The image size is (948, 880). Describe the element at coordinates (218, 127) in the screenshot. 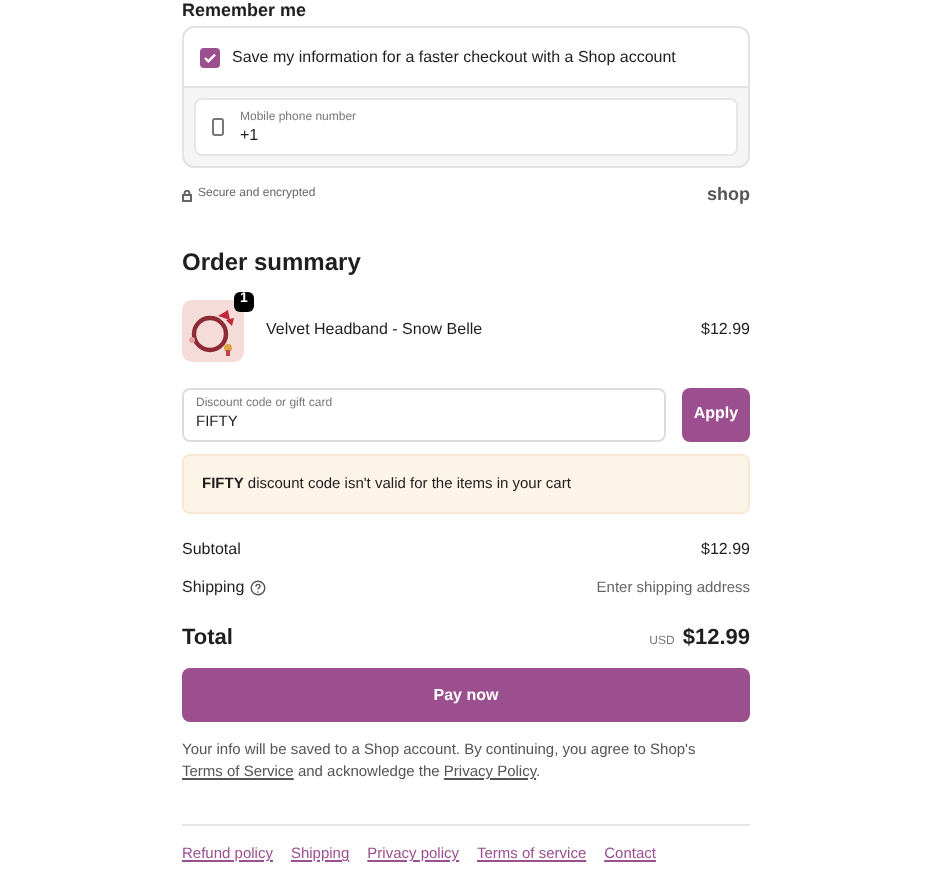

I see `phone-icon` at that location.